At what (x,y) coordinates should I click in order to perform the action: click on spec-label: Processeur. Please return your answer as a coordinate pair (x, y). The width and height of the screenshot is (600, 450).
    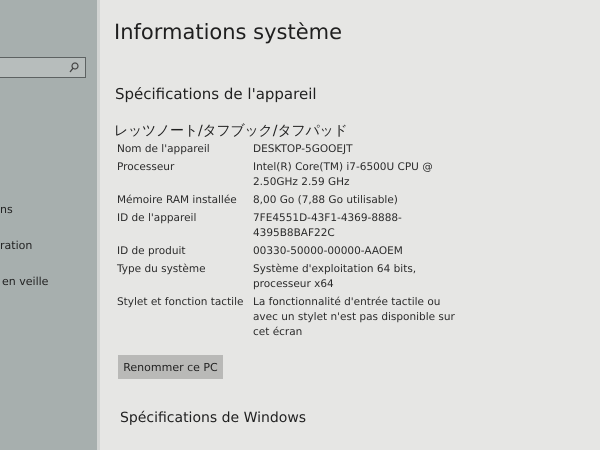
    Looking at the image, I should click on (146, 167).